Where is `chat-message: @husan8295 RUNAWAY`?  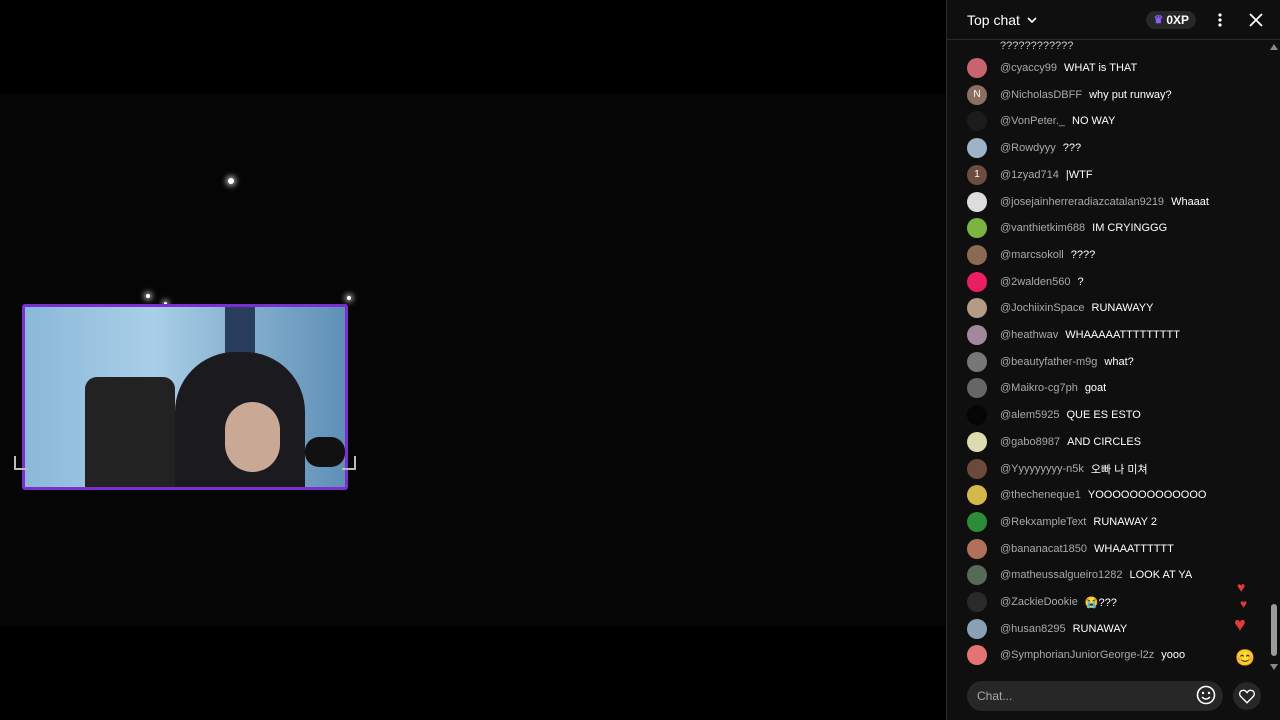
chat-message: @husan8295 RUNAWAY is located at coordinates (1047, 629).